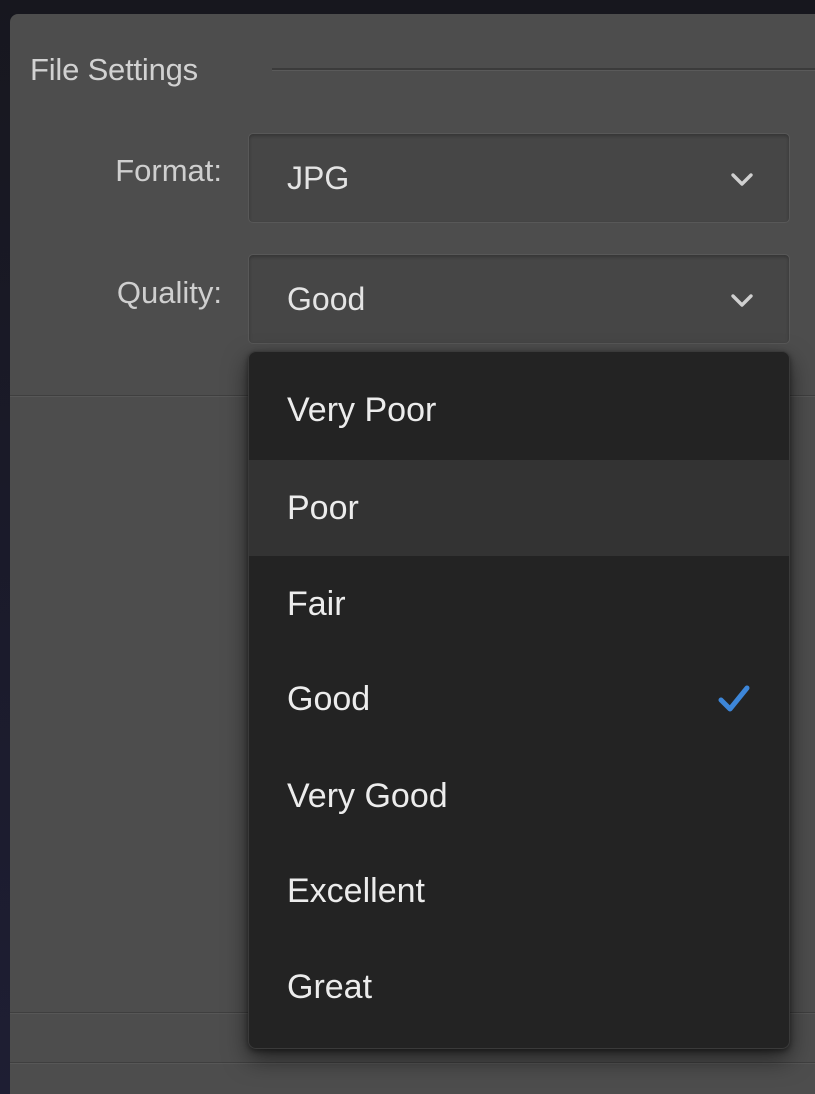 The image size is (815, 1094). I want to click on menu-option-good: Good, so click(519, 699).